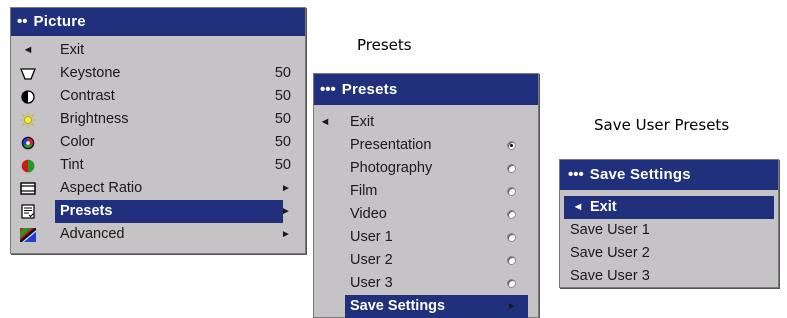 Image resolution: width=787 pixels, height=318 pixels. What do you see at coordinates (362, 122) in the screenshot?
I see `presets-item-label: Exit` at bounding box center [362, 122].